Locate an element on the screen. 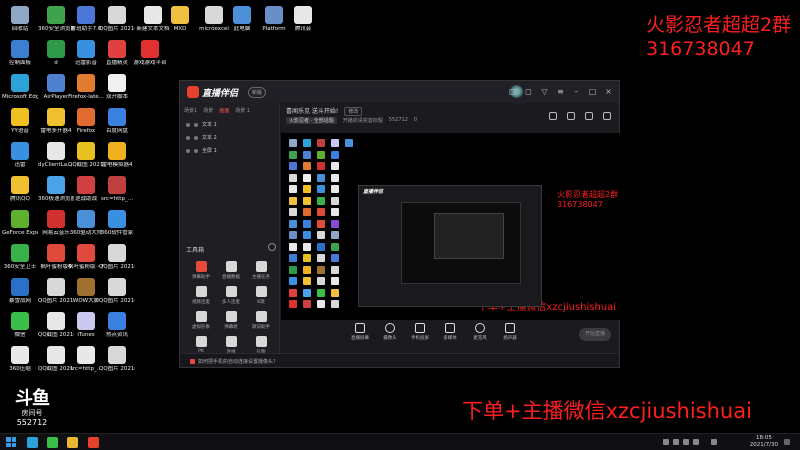 Image resolution: width=800 pixels, height=450 pixels. tool-button: 虚拟形象 is located at coordinates (201, 320).